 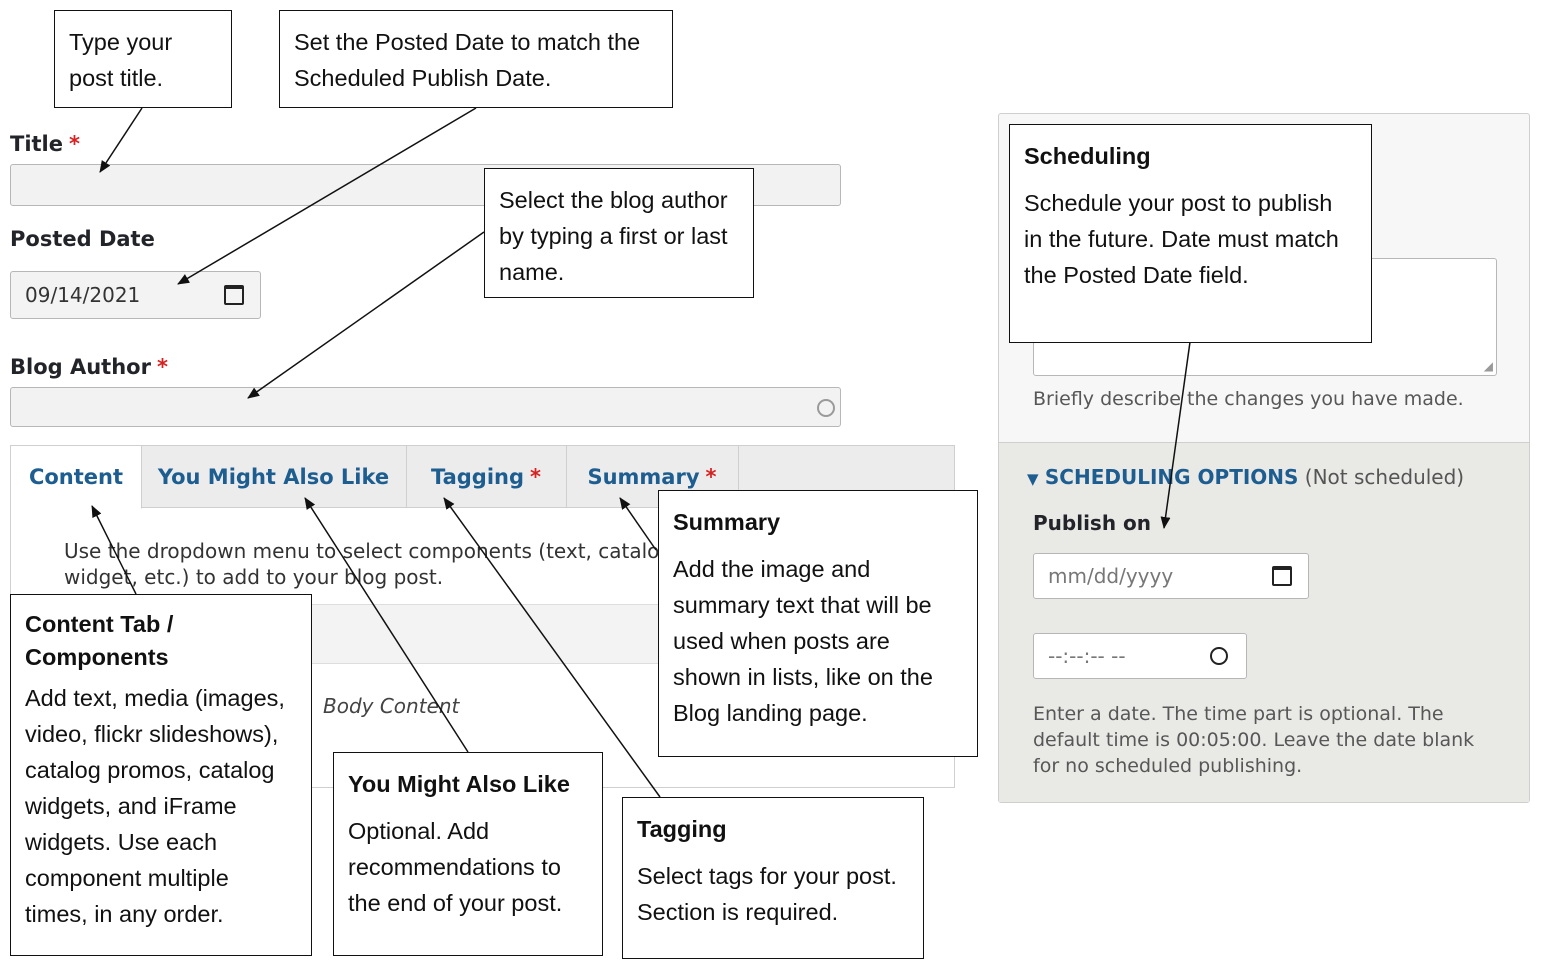 I want to click on posted-date-value: 09/14/2021, so click(x=83, y=295).